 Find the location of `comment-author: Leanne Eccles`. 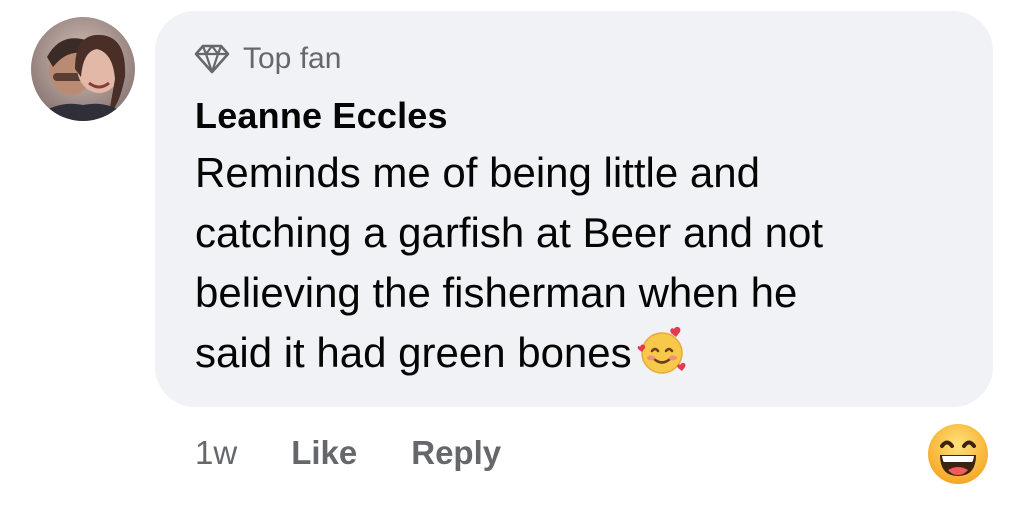

comment-author: Leanne Eccles is located at coordinates (321, 116).